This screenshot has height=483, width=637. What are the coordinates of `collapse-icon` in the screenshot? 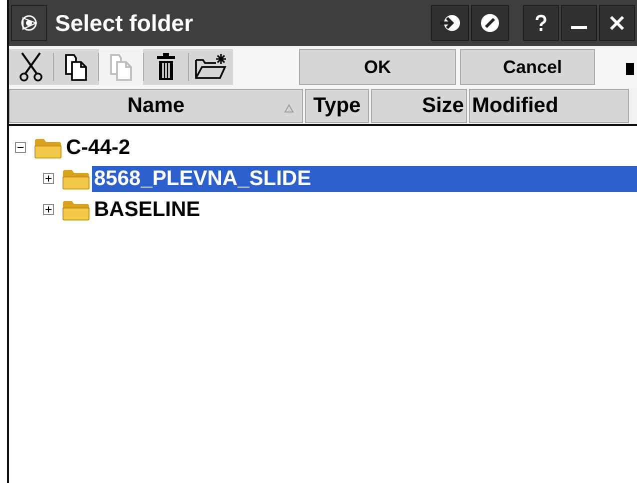 It's located at (20, 147).